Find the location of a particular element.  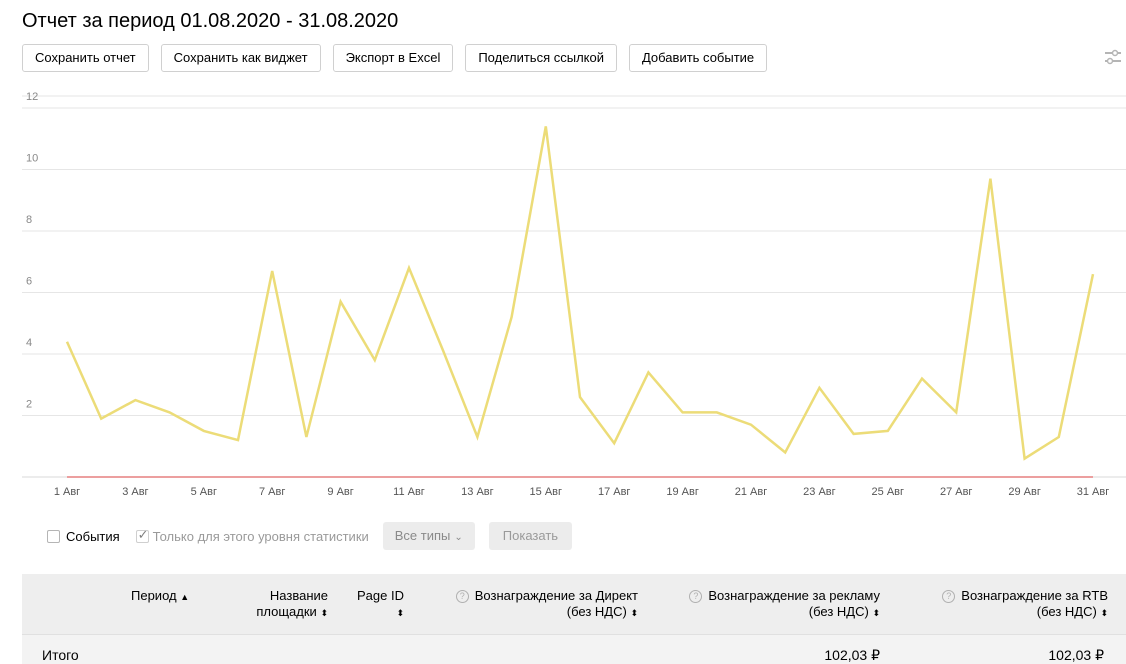

save-widget-button: Сохранить как виджет is located at coordinates (240, 58).